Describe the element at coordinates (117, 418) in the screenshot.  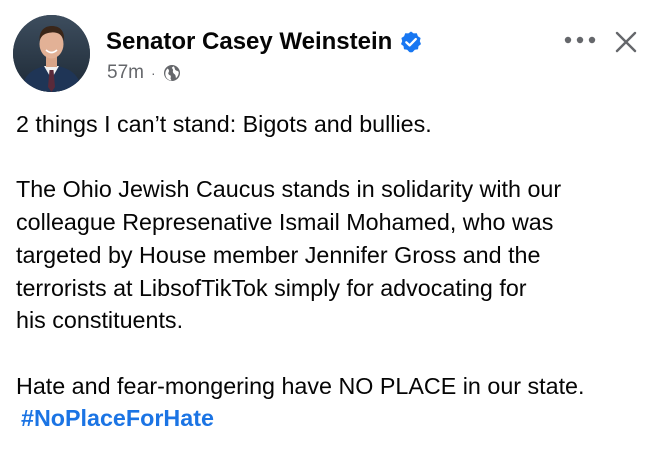
I see `hashtag-link: #NoPlaceForHate` at that location.